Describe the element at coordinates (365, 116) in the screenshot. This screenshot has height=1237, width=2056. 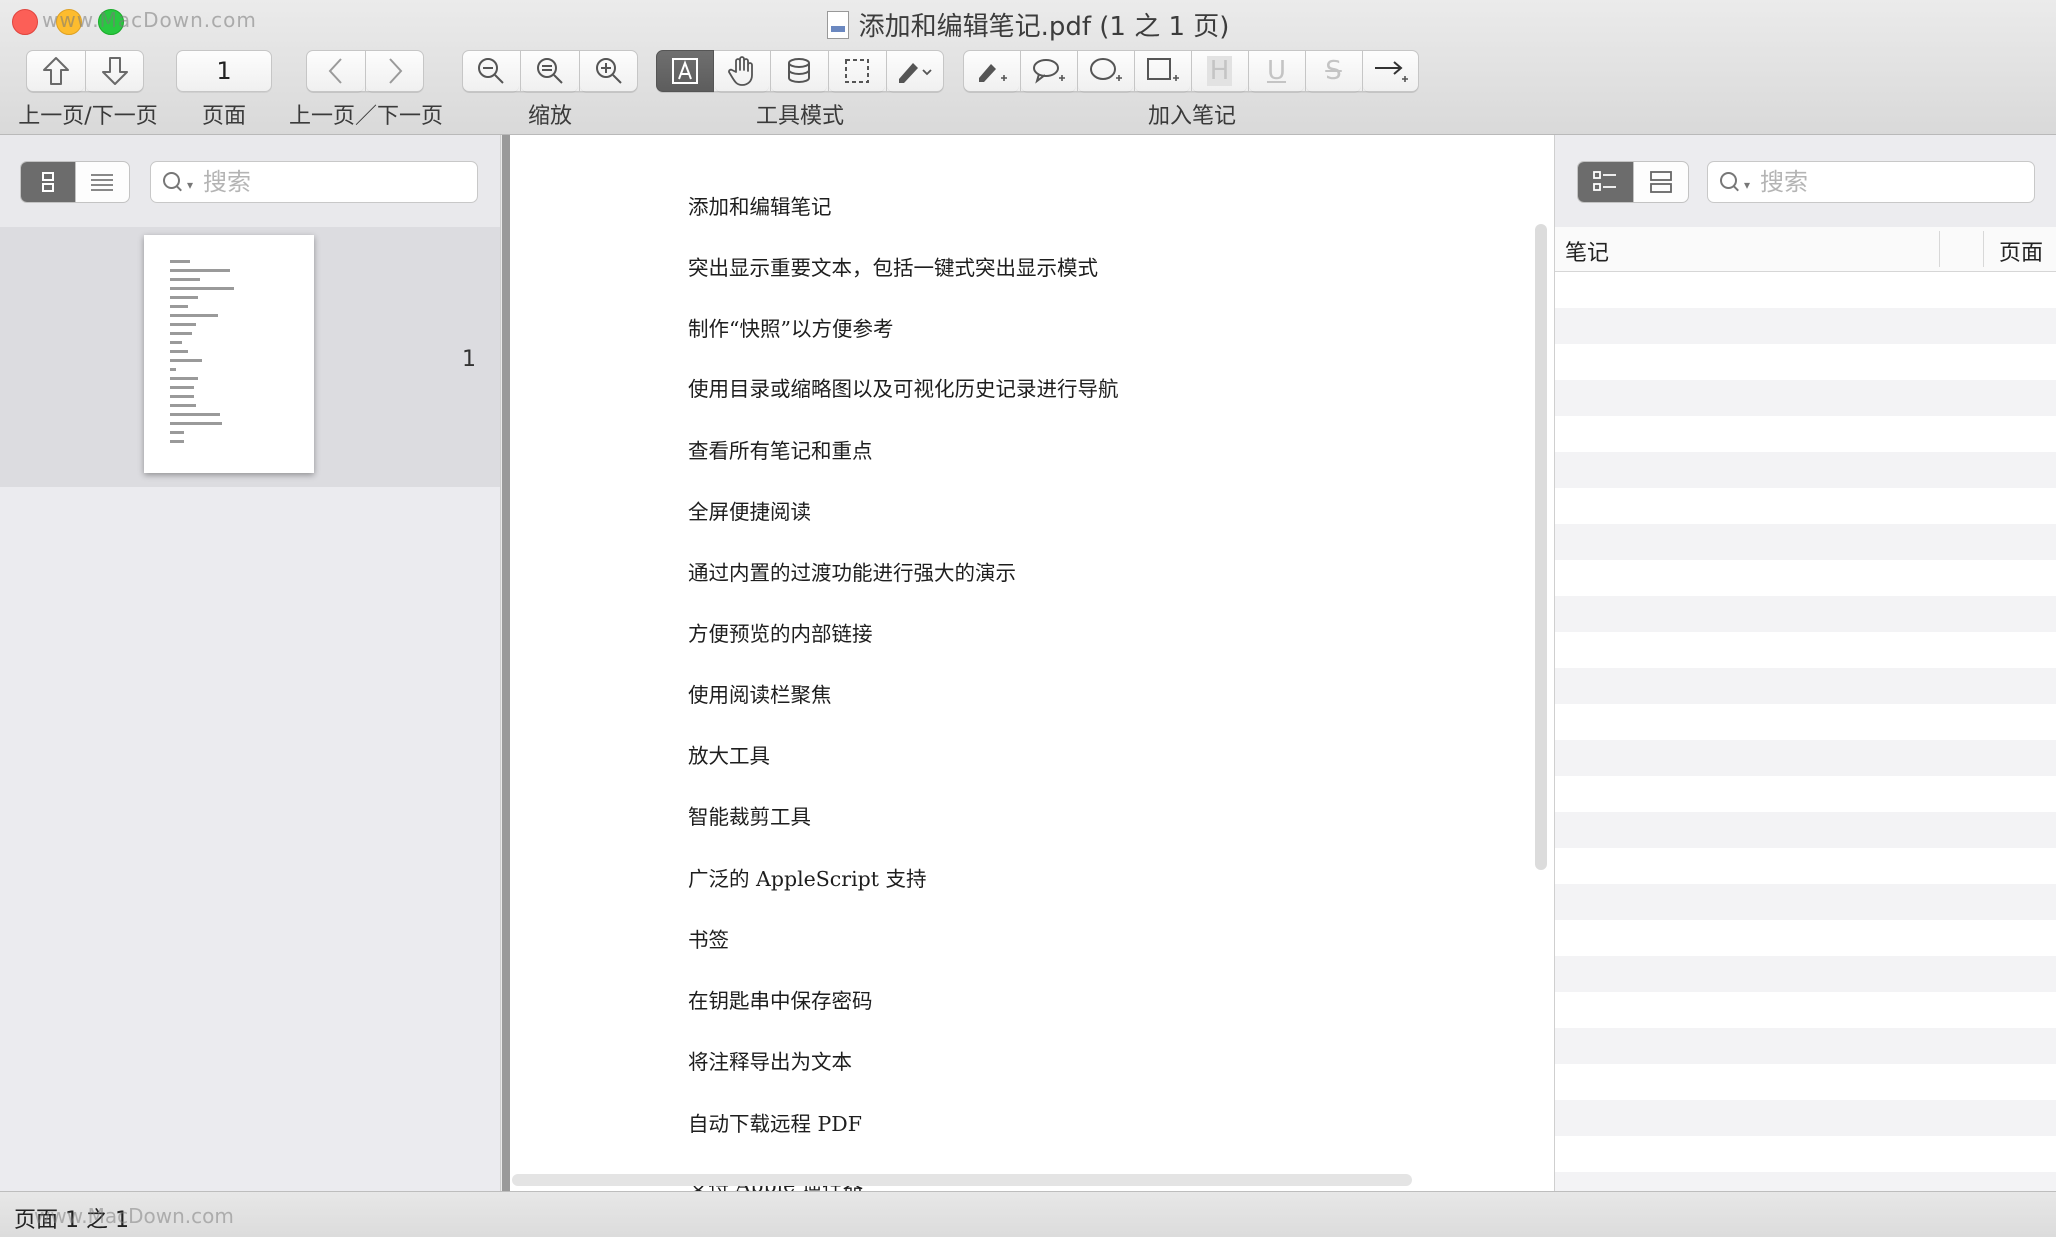
I see `back-forward-label: 上一页／下一页` at that location.